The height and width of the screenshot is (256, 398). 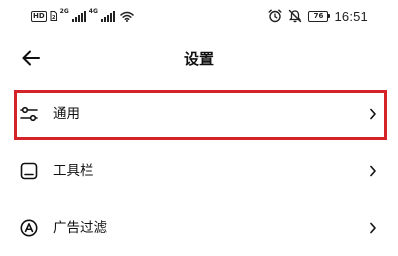 I want to click on menu-item-label: 通用, so click(x=66, y=114).